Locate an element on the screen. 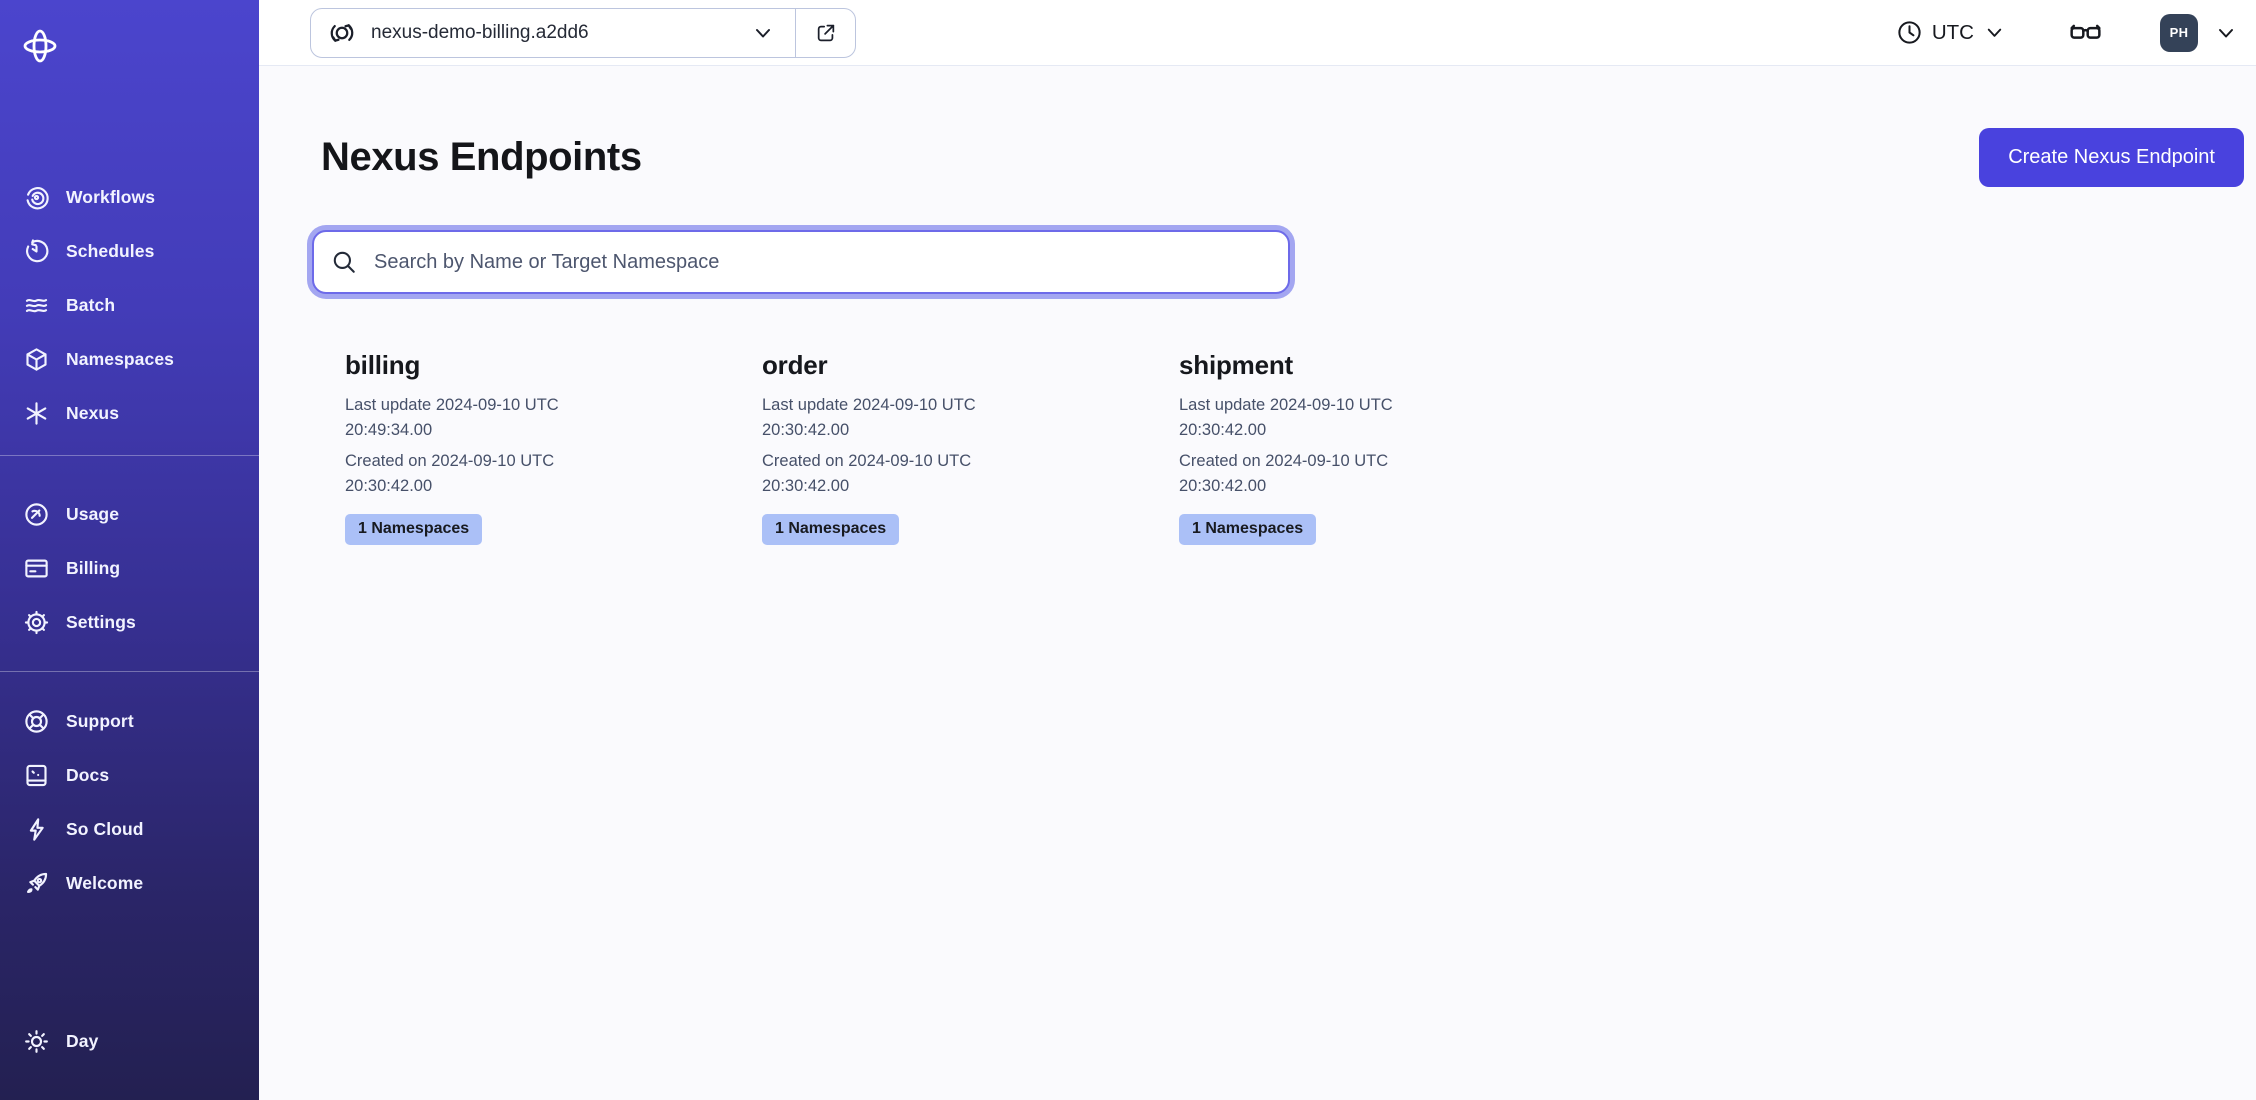 This screenshot has height=1100, width=2256. theme-toggle-label: Day is located at coordinates (82, 1040).